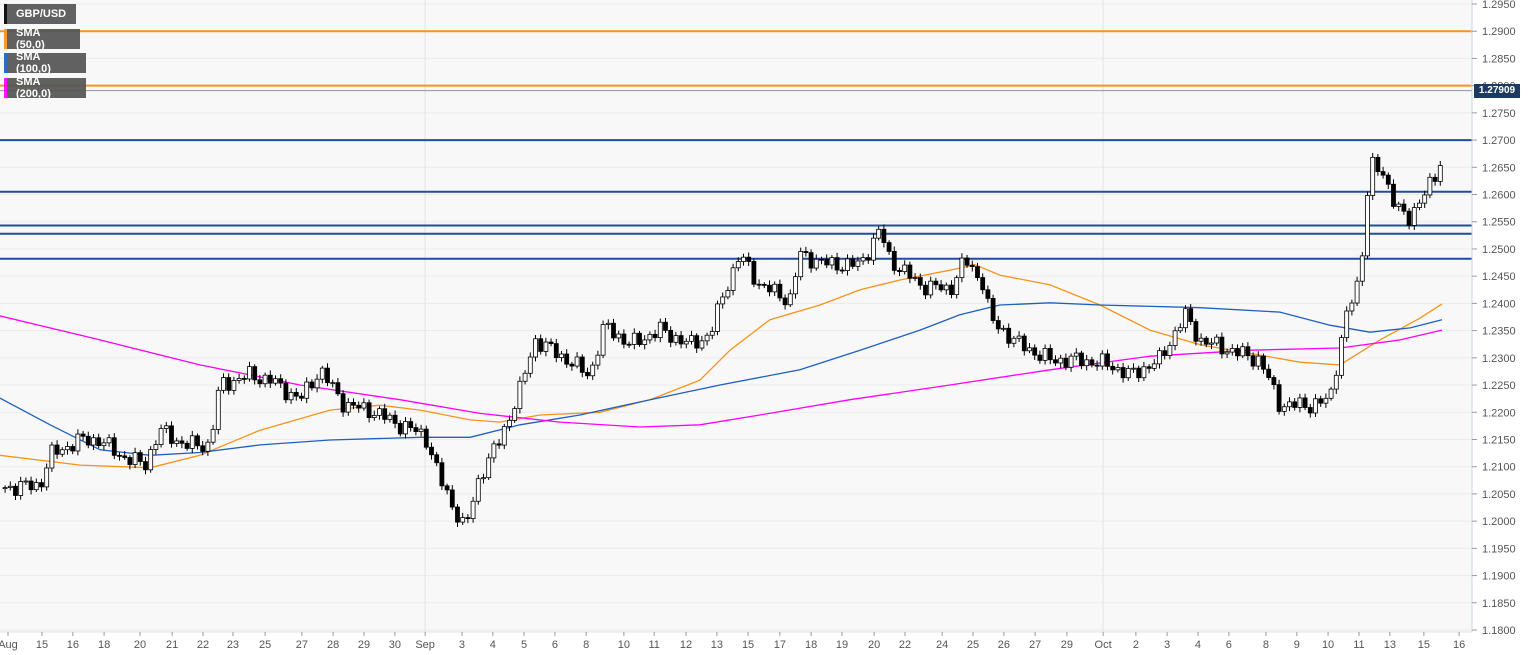 The height and width of the screenshot is (655, 1536). Describe the element at coordinates (1499, 577) in the screenshot. I see `y-tick-label: 1.1900` at that location.